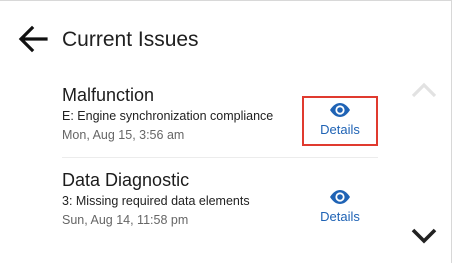 The height and width of the screenshot is (263, 452). I want to click on divider, so click(220, 157).